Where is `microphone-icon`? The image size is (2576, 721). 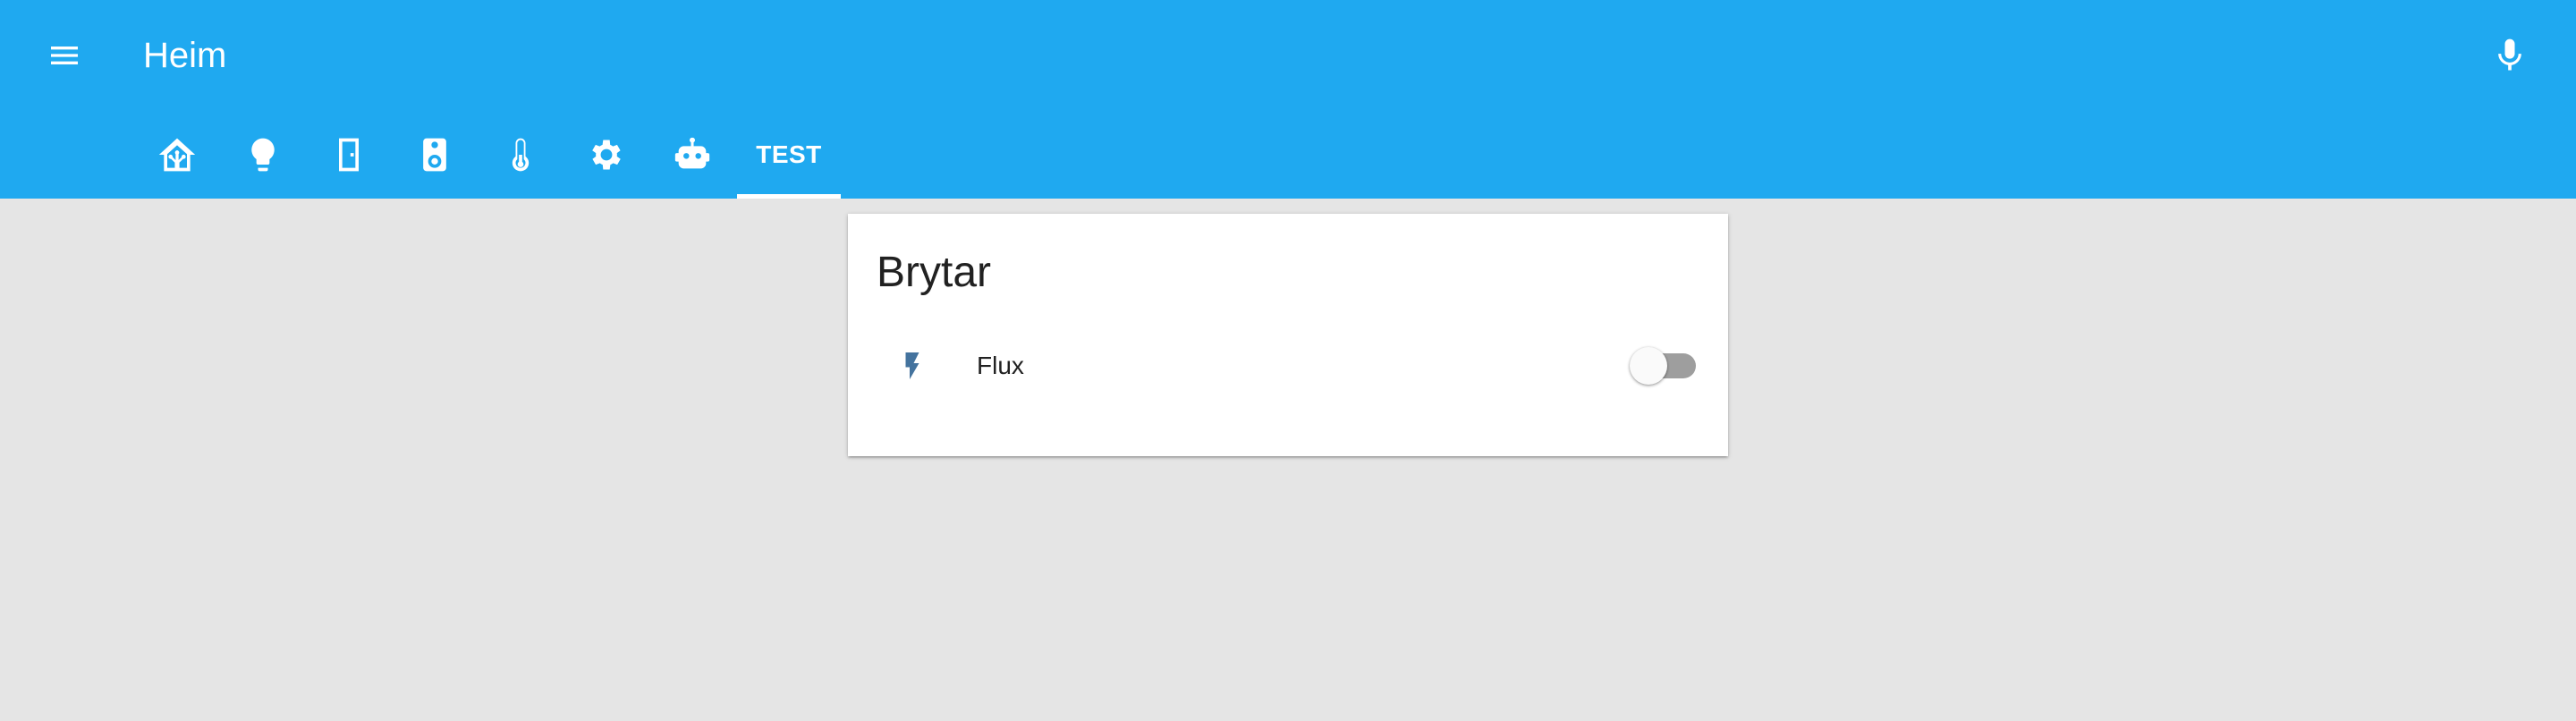 microphone-icon is located at coordinates (2509, 54).